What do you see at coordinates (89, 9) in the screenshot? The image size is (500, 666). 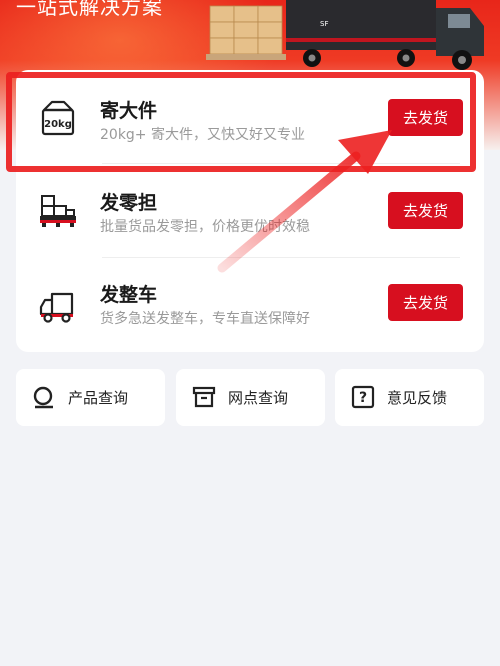 I see `banner-title: 一站式解决方案` at bounding box center [89, 9].